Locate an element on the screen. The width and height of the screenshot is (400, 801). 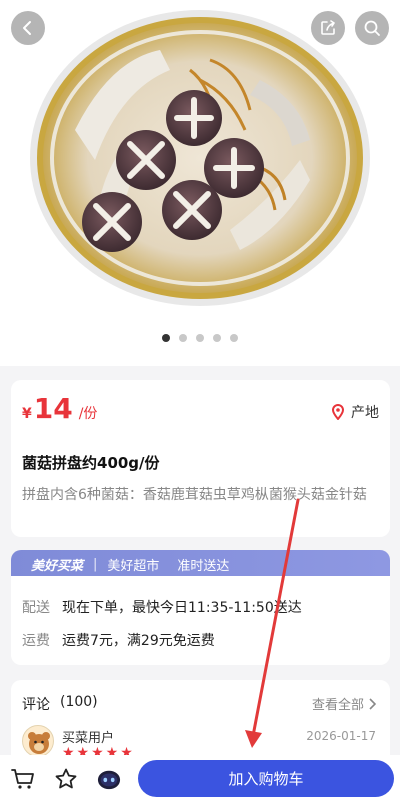
delivery-time-row: 配送 现在下单，最快今日11:35-11:50送达 is located at coordinates (162, 607).